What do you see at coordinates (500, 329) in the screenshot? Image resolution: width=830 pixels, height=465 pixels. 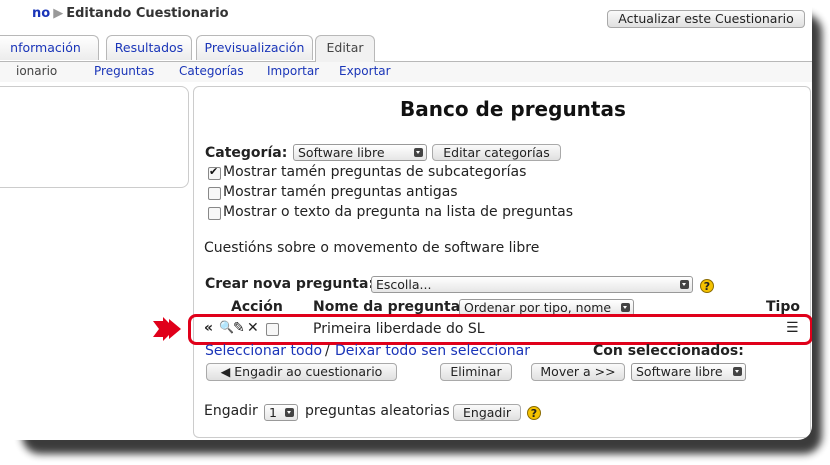 I see `highlight-box` at bounding box center [500, 329].